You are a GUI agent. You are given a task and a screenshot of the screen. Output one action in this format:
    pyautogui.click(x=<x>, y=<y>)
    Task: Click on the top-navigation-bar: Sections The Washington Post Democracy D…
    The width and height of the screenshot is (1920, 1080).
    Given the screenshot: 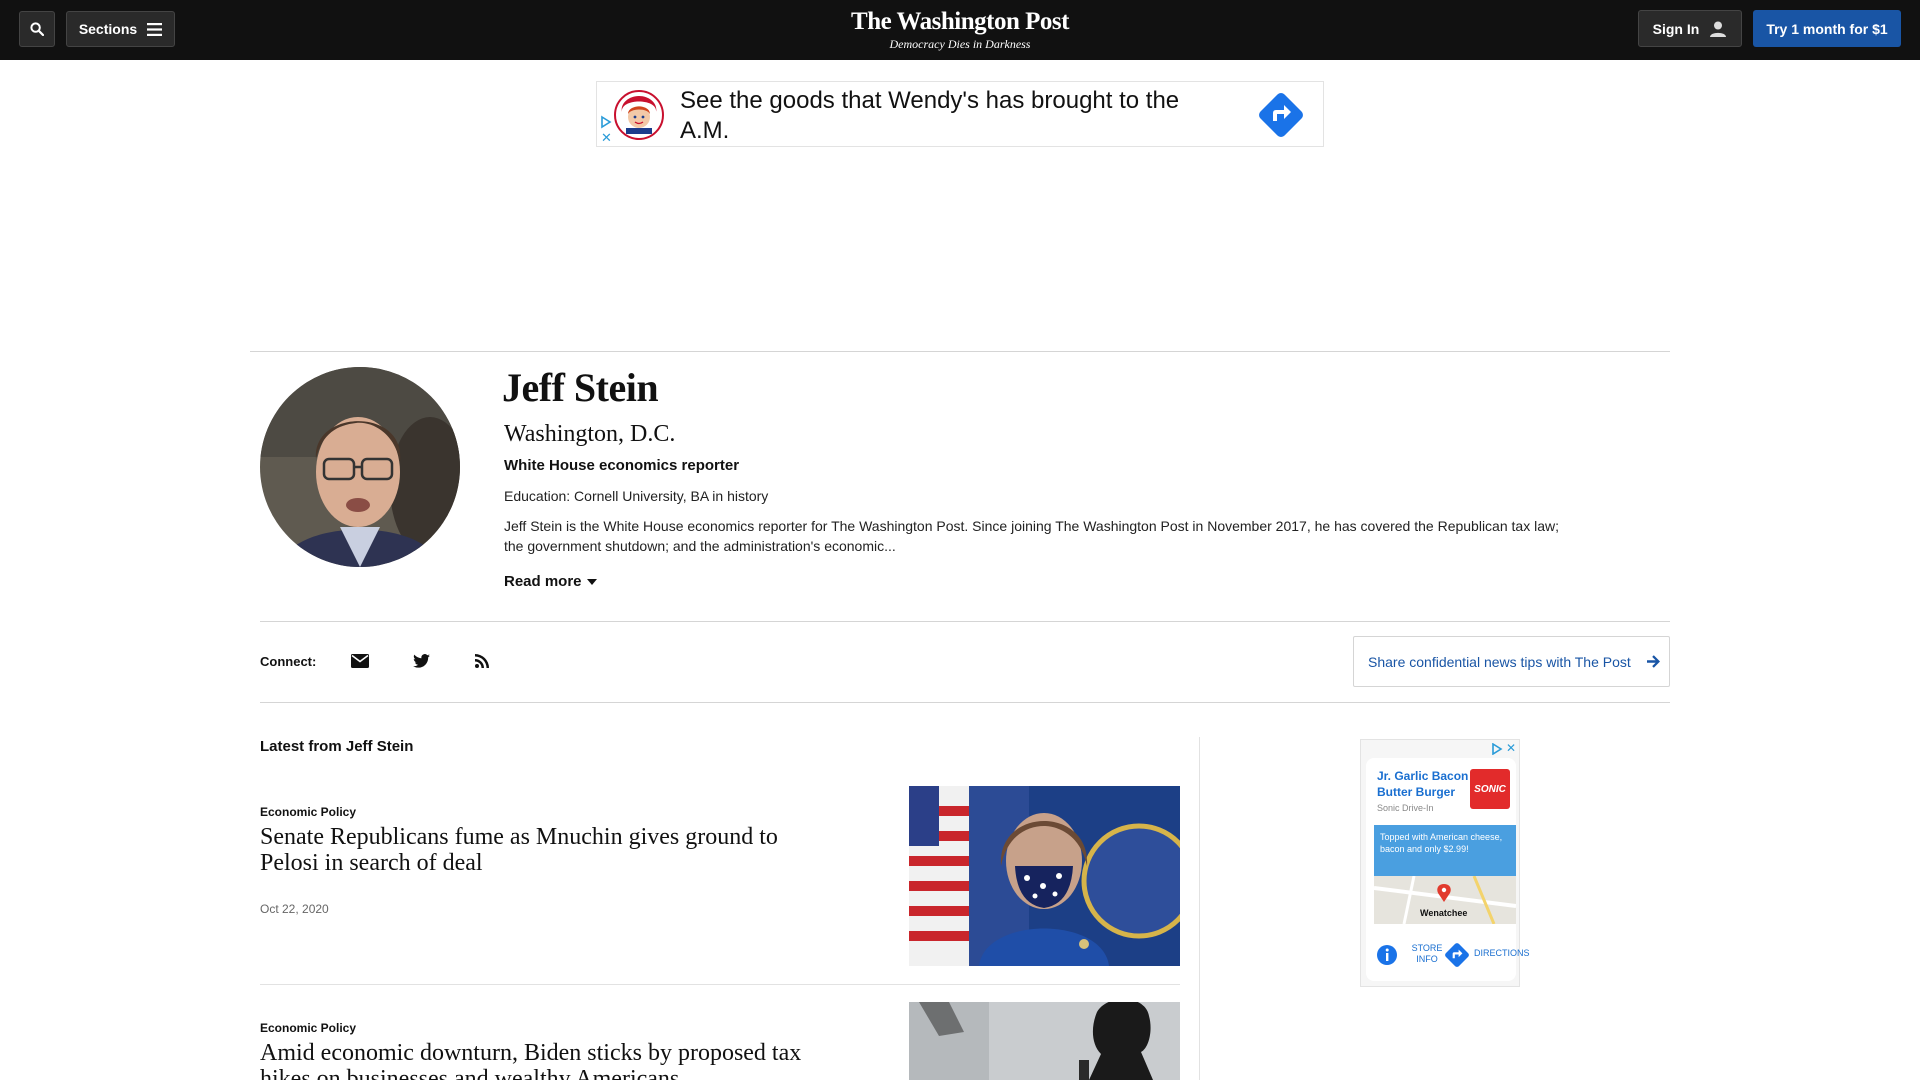 What is the action you would take?
    pyautogui.click(x=960, y=30)
    